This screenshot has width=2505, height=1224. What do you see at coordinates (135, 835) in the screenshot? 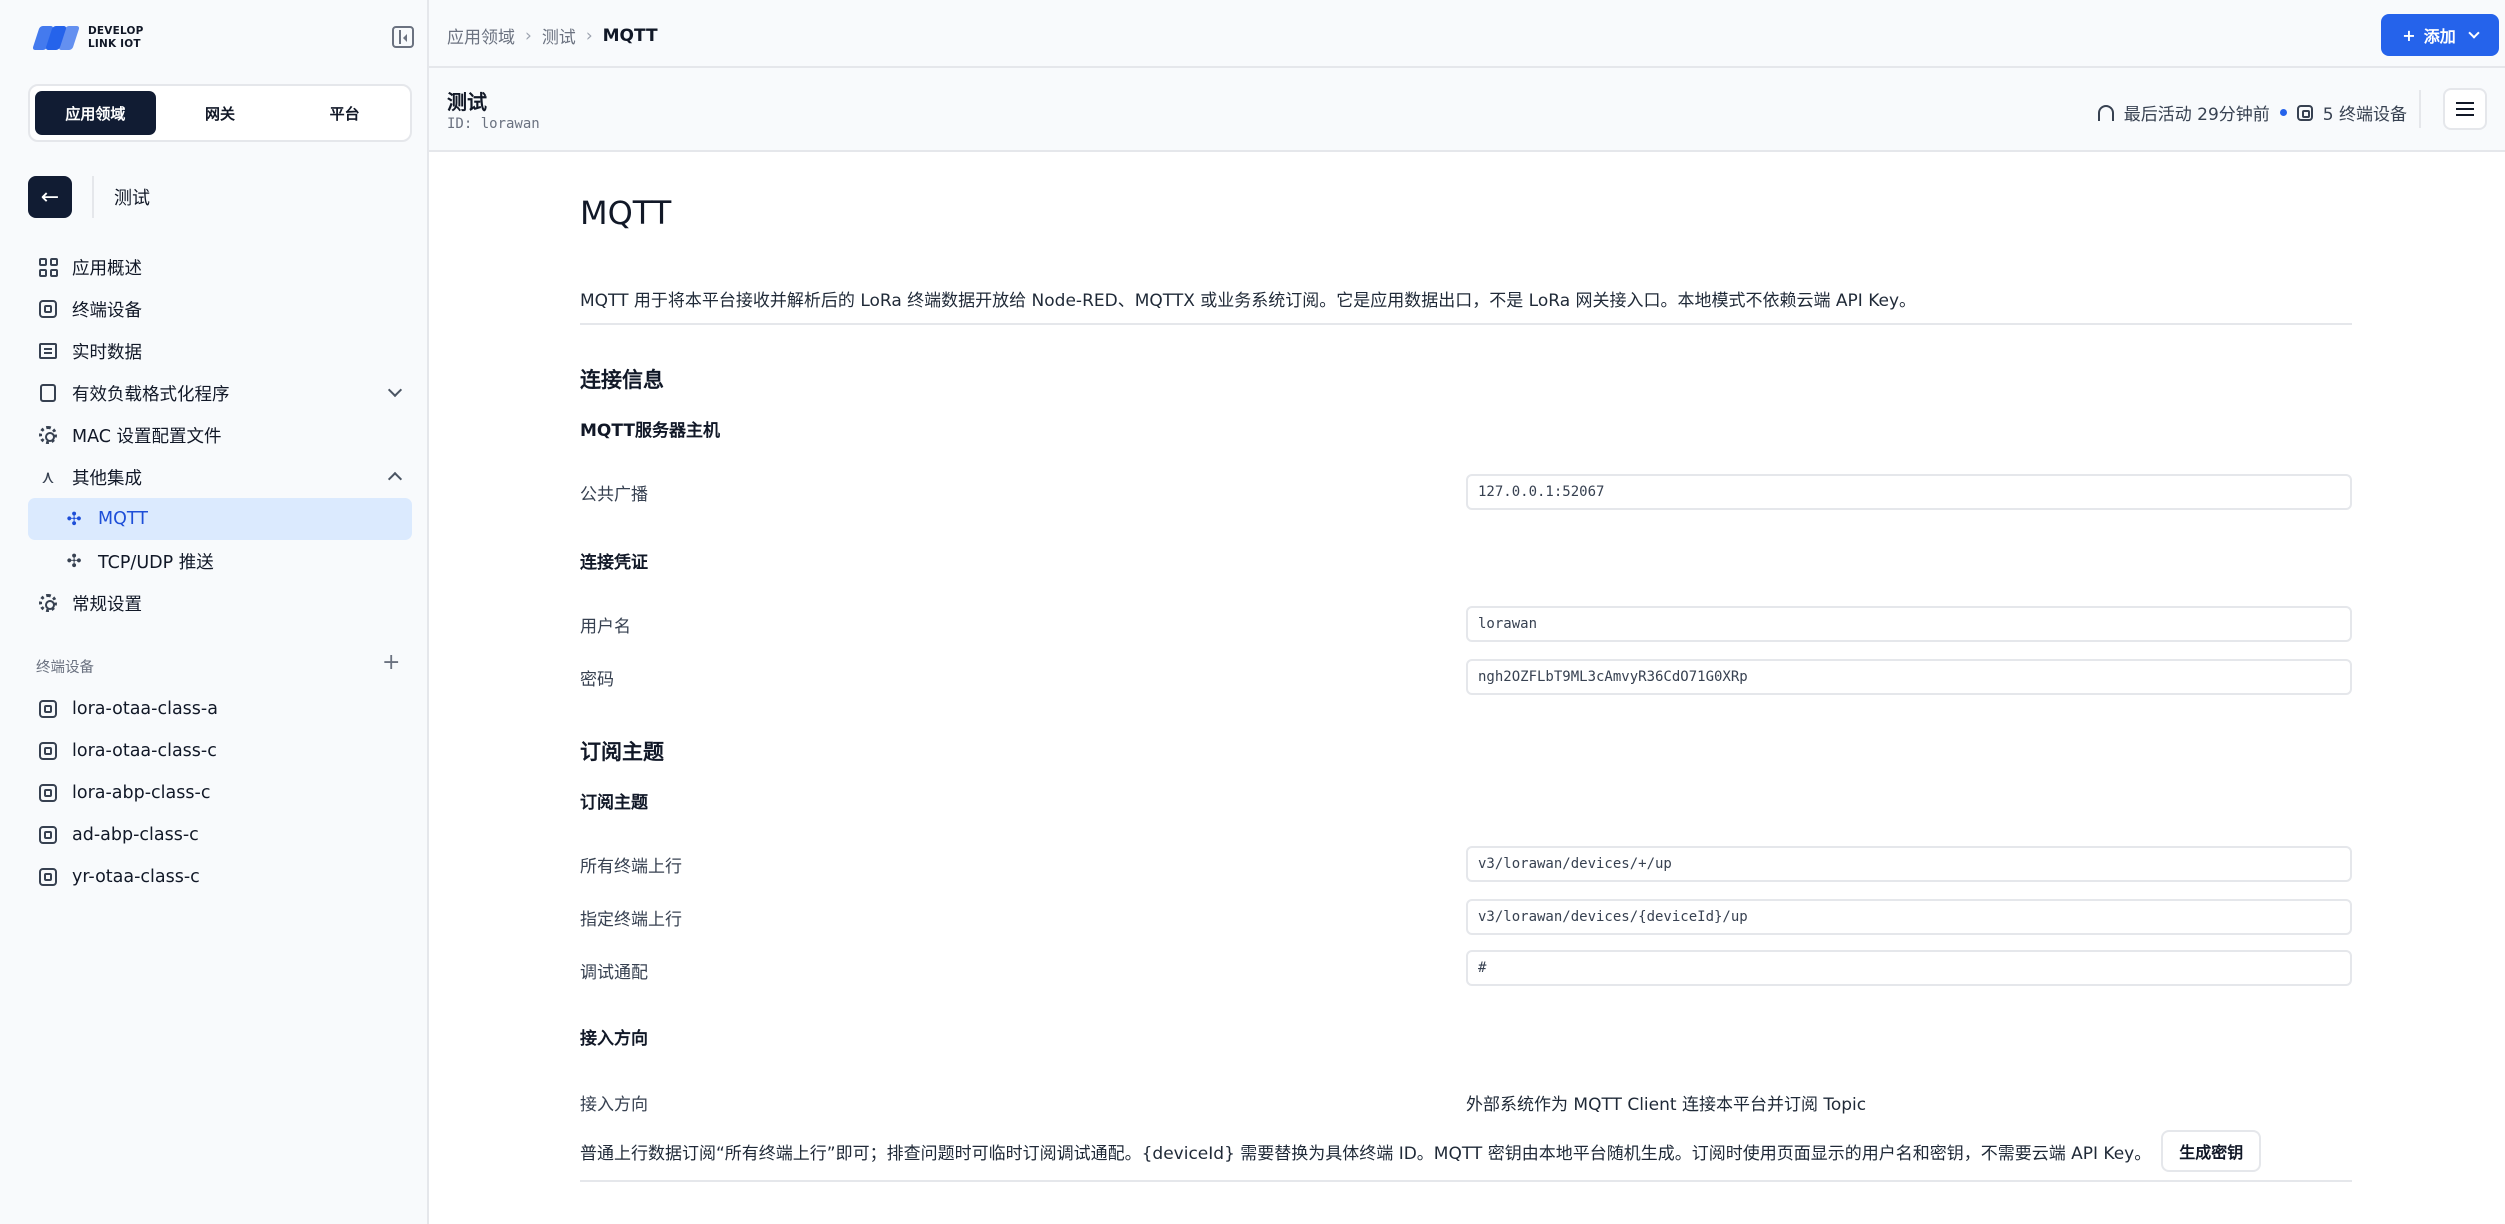
I see `device-name: ad-abp-class-c` at bounding box center [135, 835].